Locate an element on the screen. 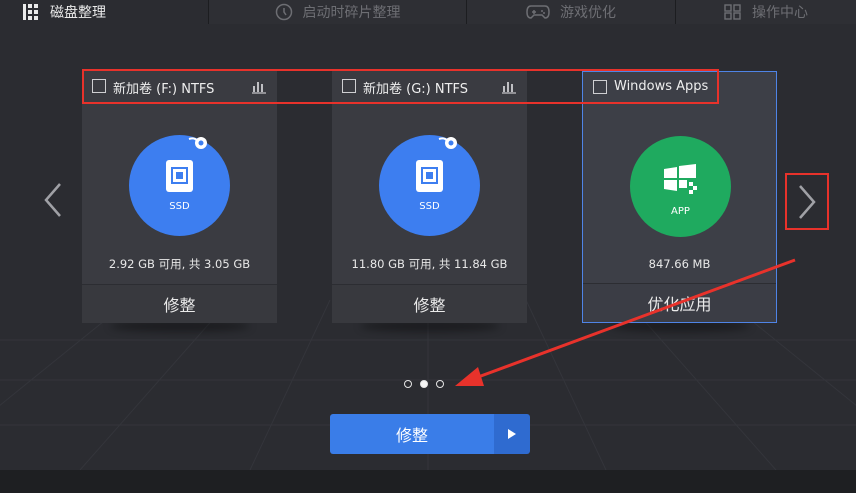 The image size is (856, 493). disk-type-text: APP is located at coordinates (680, 211).